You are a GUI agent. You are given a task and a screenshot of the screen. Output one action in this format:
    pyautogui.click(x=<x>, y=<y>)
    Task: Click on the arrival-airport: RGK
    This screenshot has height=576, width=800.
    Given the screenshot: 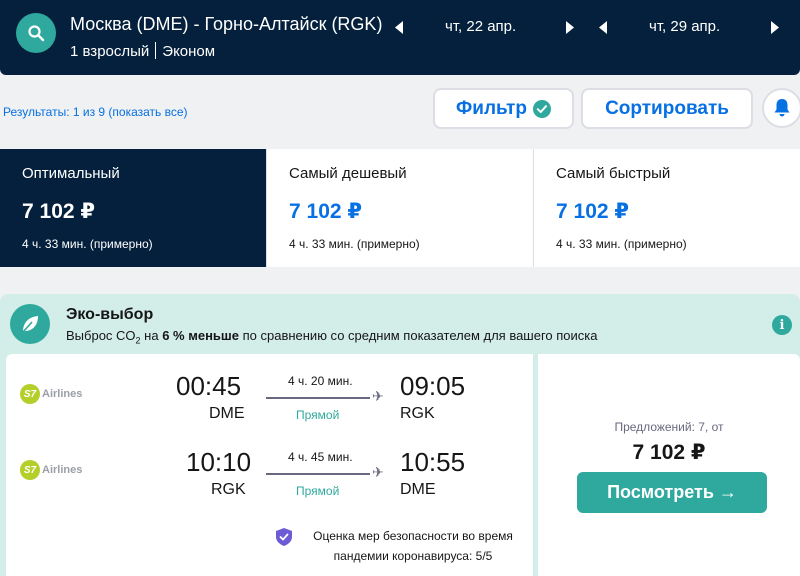 What is the action you would take?
    pyautogui.click(x=417, y=413)
    